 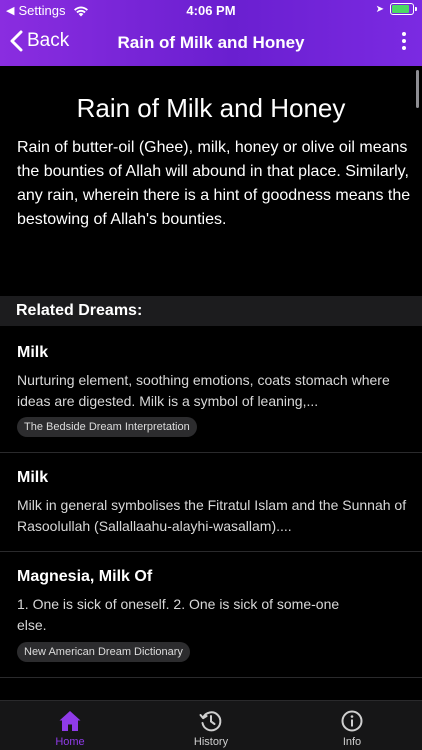 I want to click on navigation-bar: Back Rain of Milk and Honey, so click(x=211, y=44).